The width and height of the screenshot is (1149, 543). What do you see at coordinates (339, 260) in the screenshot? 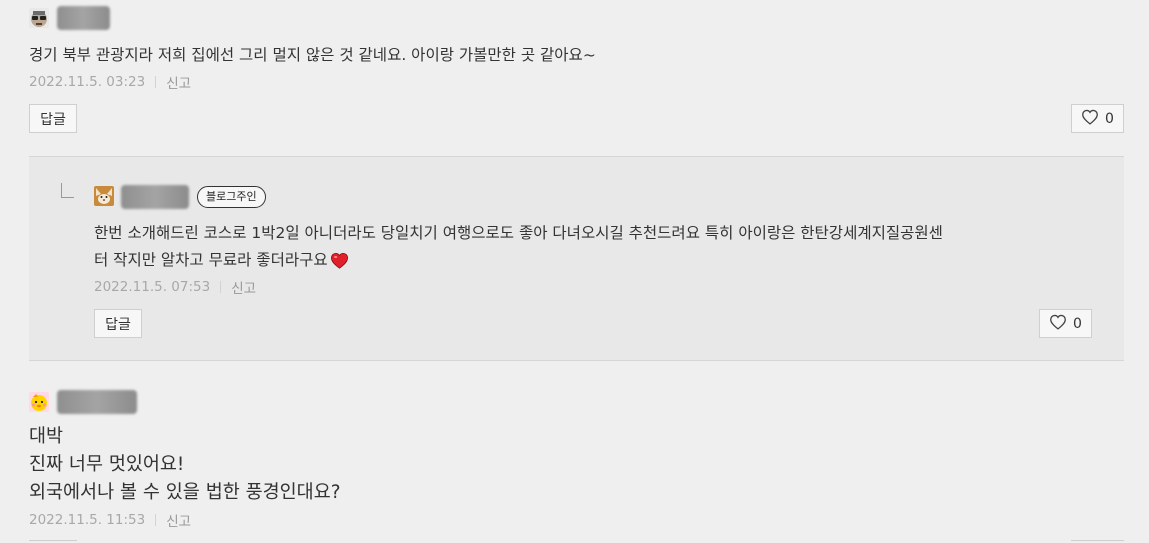
I see `heart-emoji-icon` at bounding box center [339, 260].